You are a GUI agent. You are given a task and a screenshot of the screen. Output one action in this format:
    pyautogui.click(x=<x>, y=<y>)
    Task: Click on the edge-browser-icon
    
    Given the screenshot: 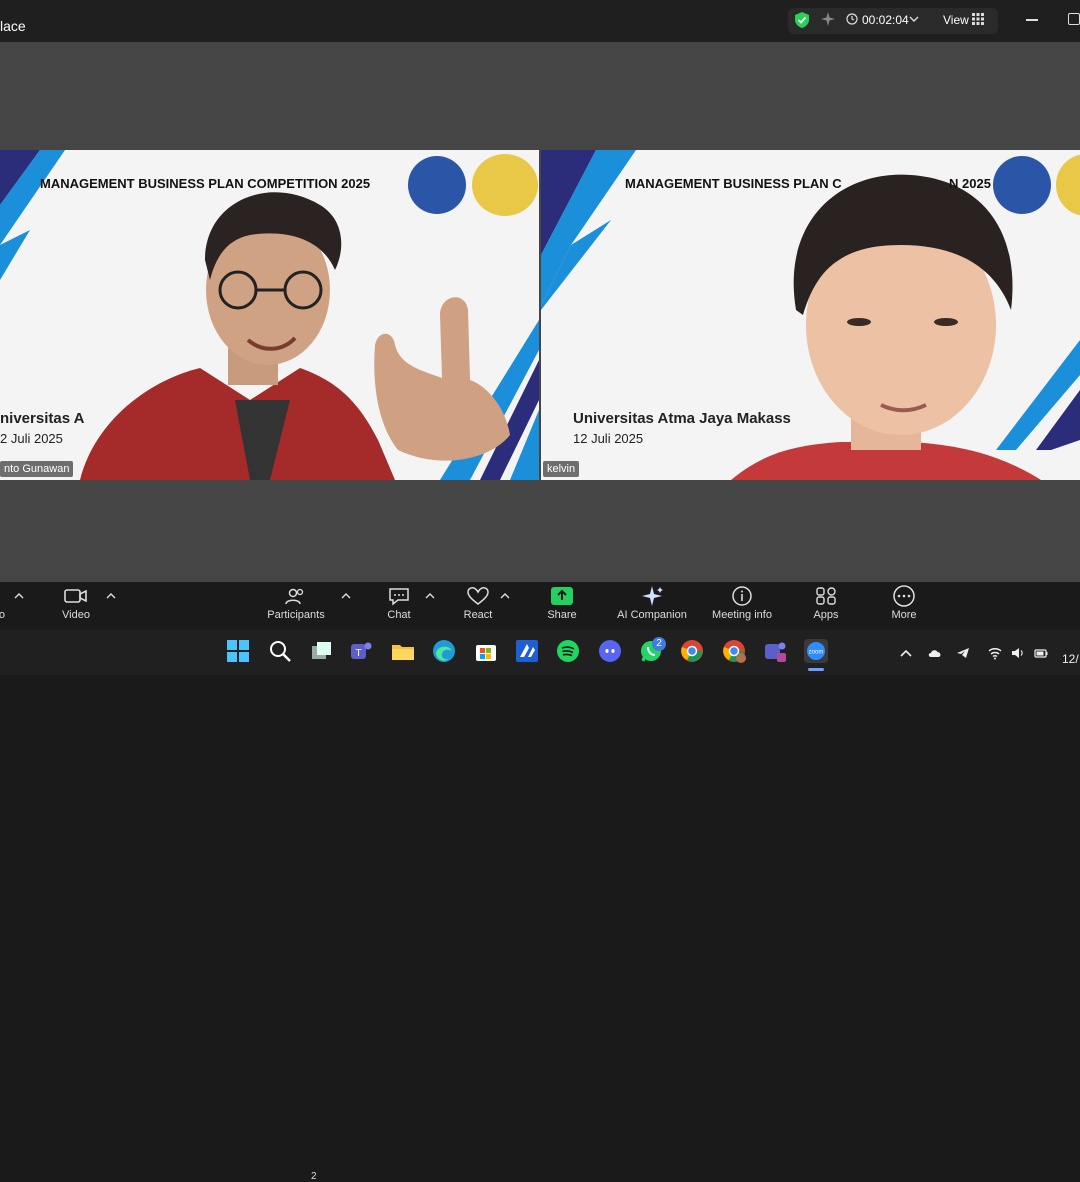 What is the action you would take?
    pyautogui.click(x=444, y=651)
    